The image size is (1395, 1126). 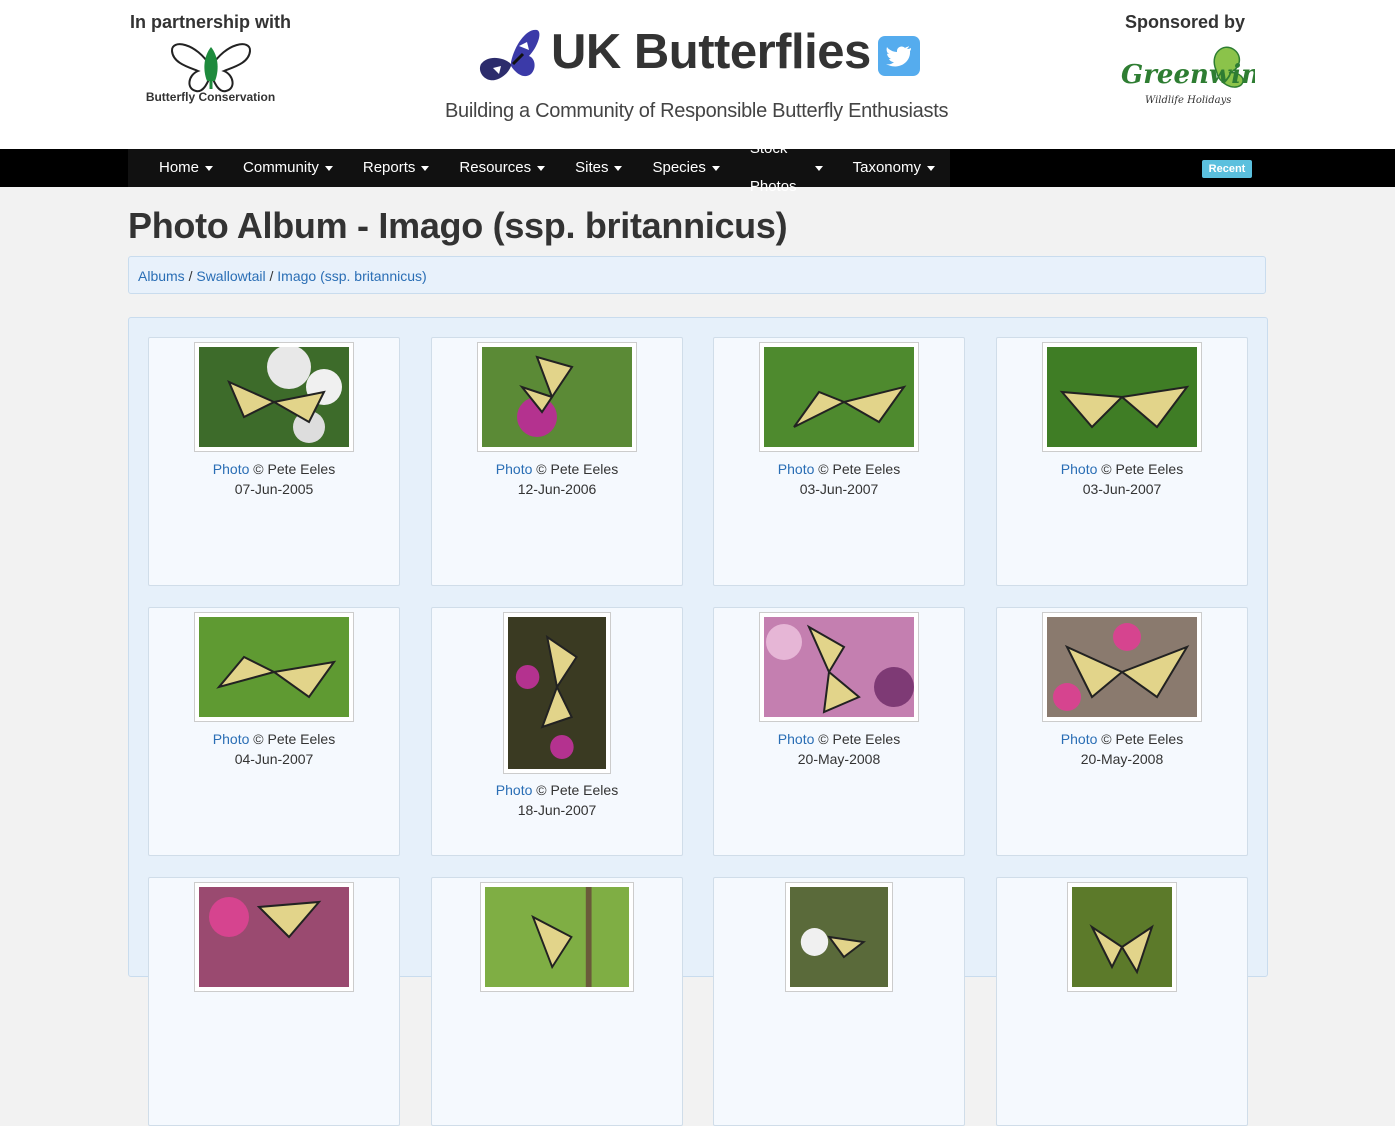 I want to click on butterfly-conservation-logo-icon, so click(x=210, y=68).